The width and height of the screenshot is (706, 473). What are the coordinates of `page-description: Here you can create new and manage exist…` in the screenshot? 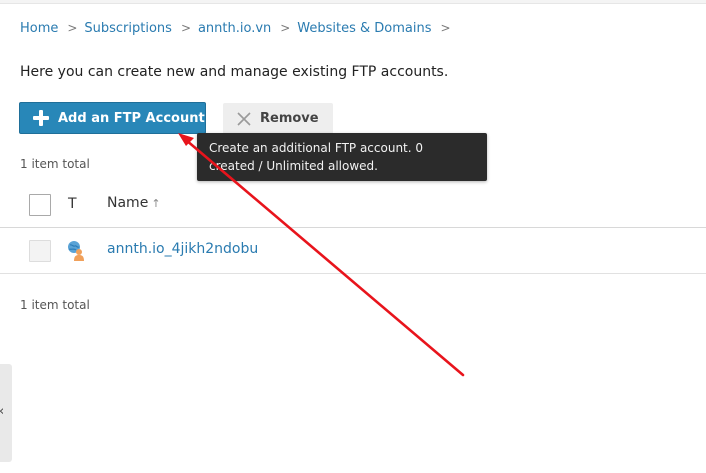 It's located at (234, 72).